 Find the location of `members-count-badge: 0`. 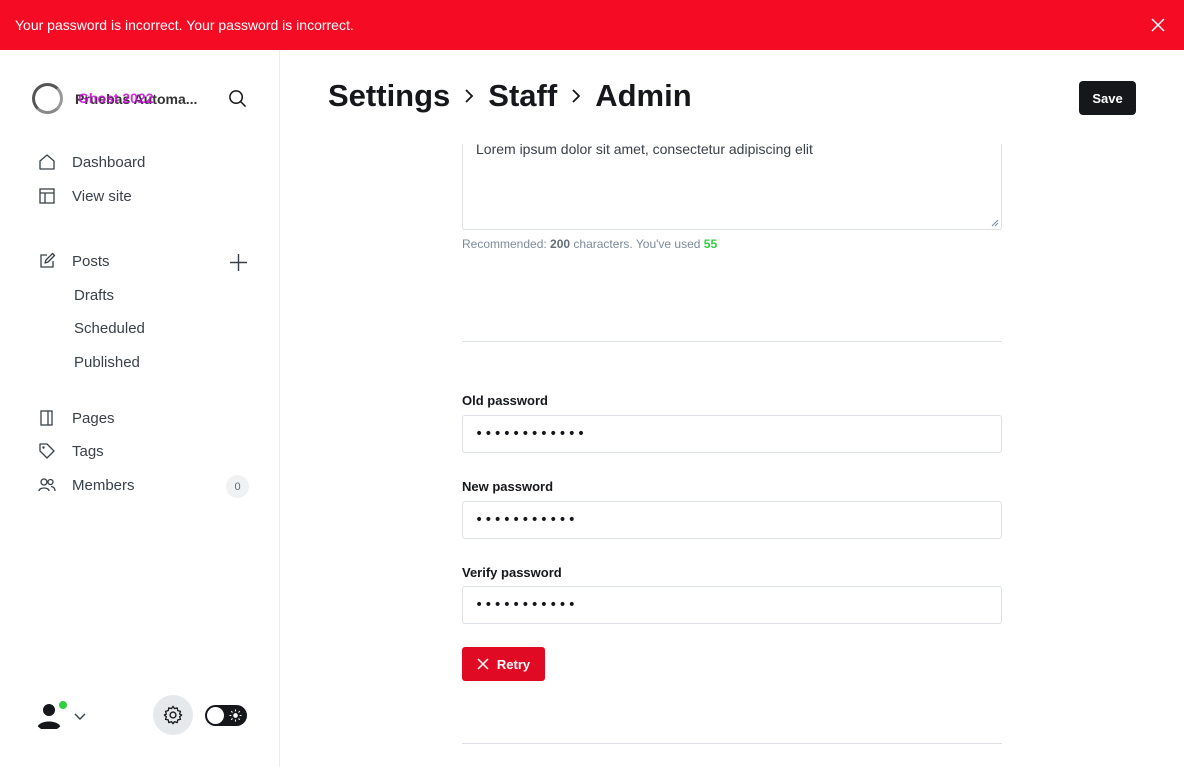

members-count-badge: 0 is located at coordinates (237, 486).